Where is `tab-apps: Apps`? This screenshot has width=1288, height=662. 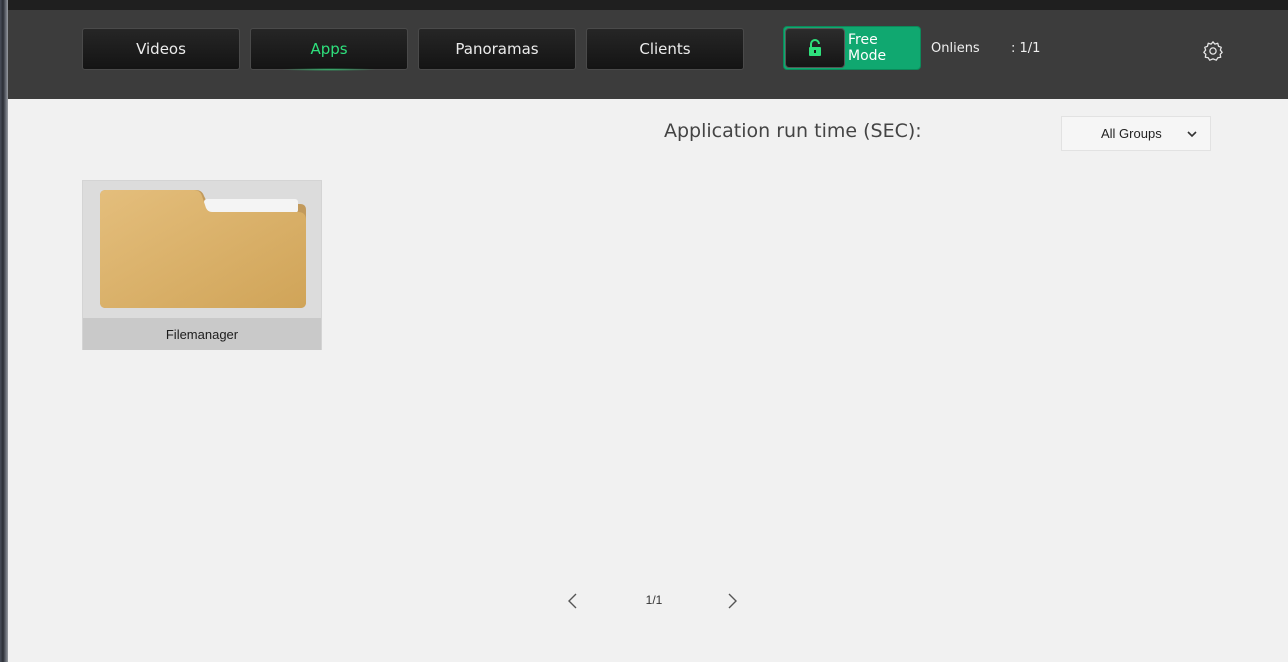 tab-apps: Apps is located at coordinates (329, 49).